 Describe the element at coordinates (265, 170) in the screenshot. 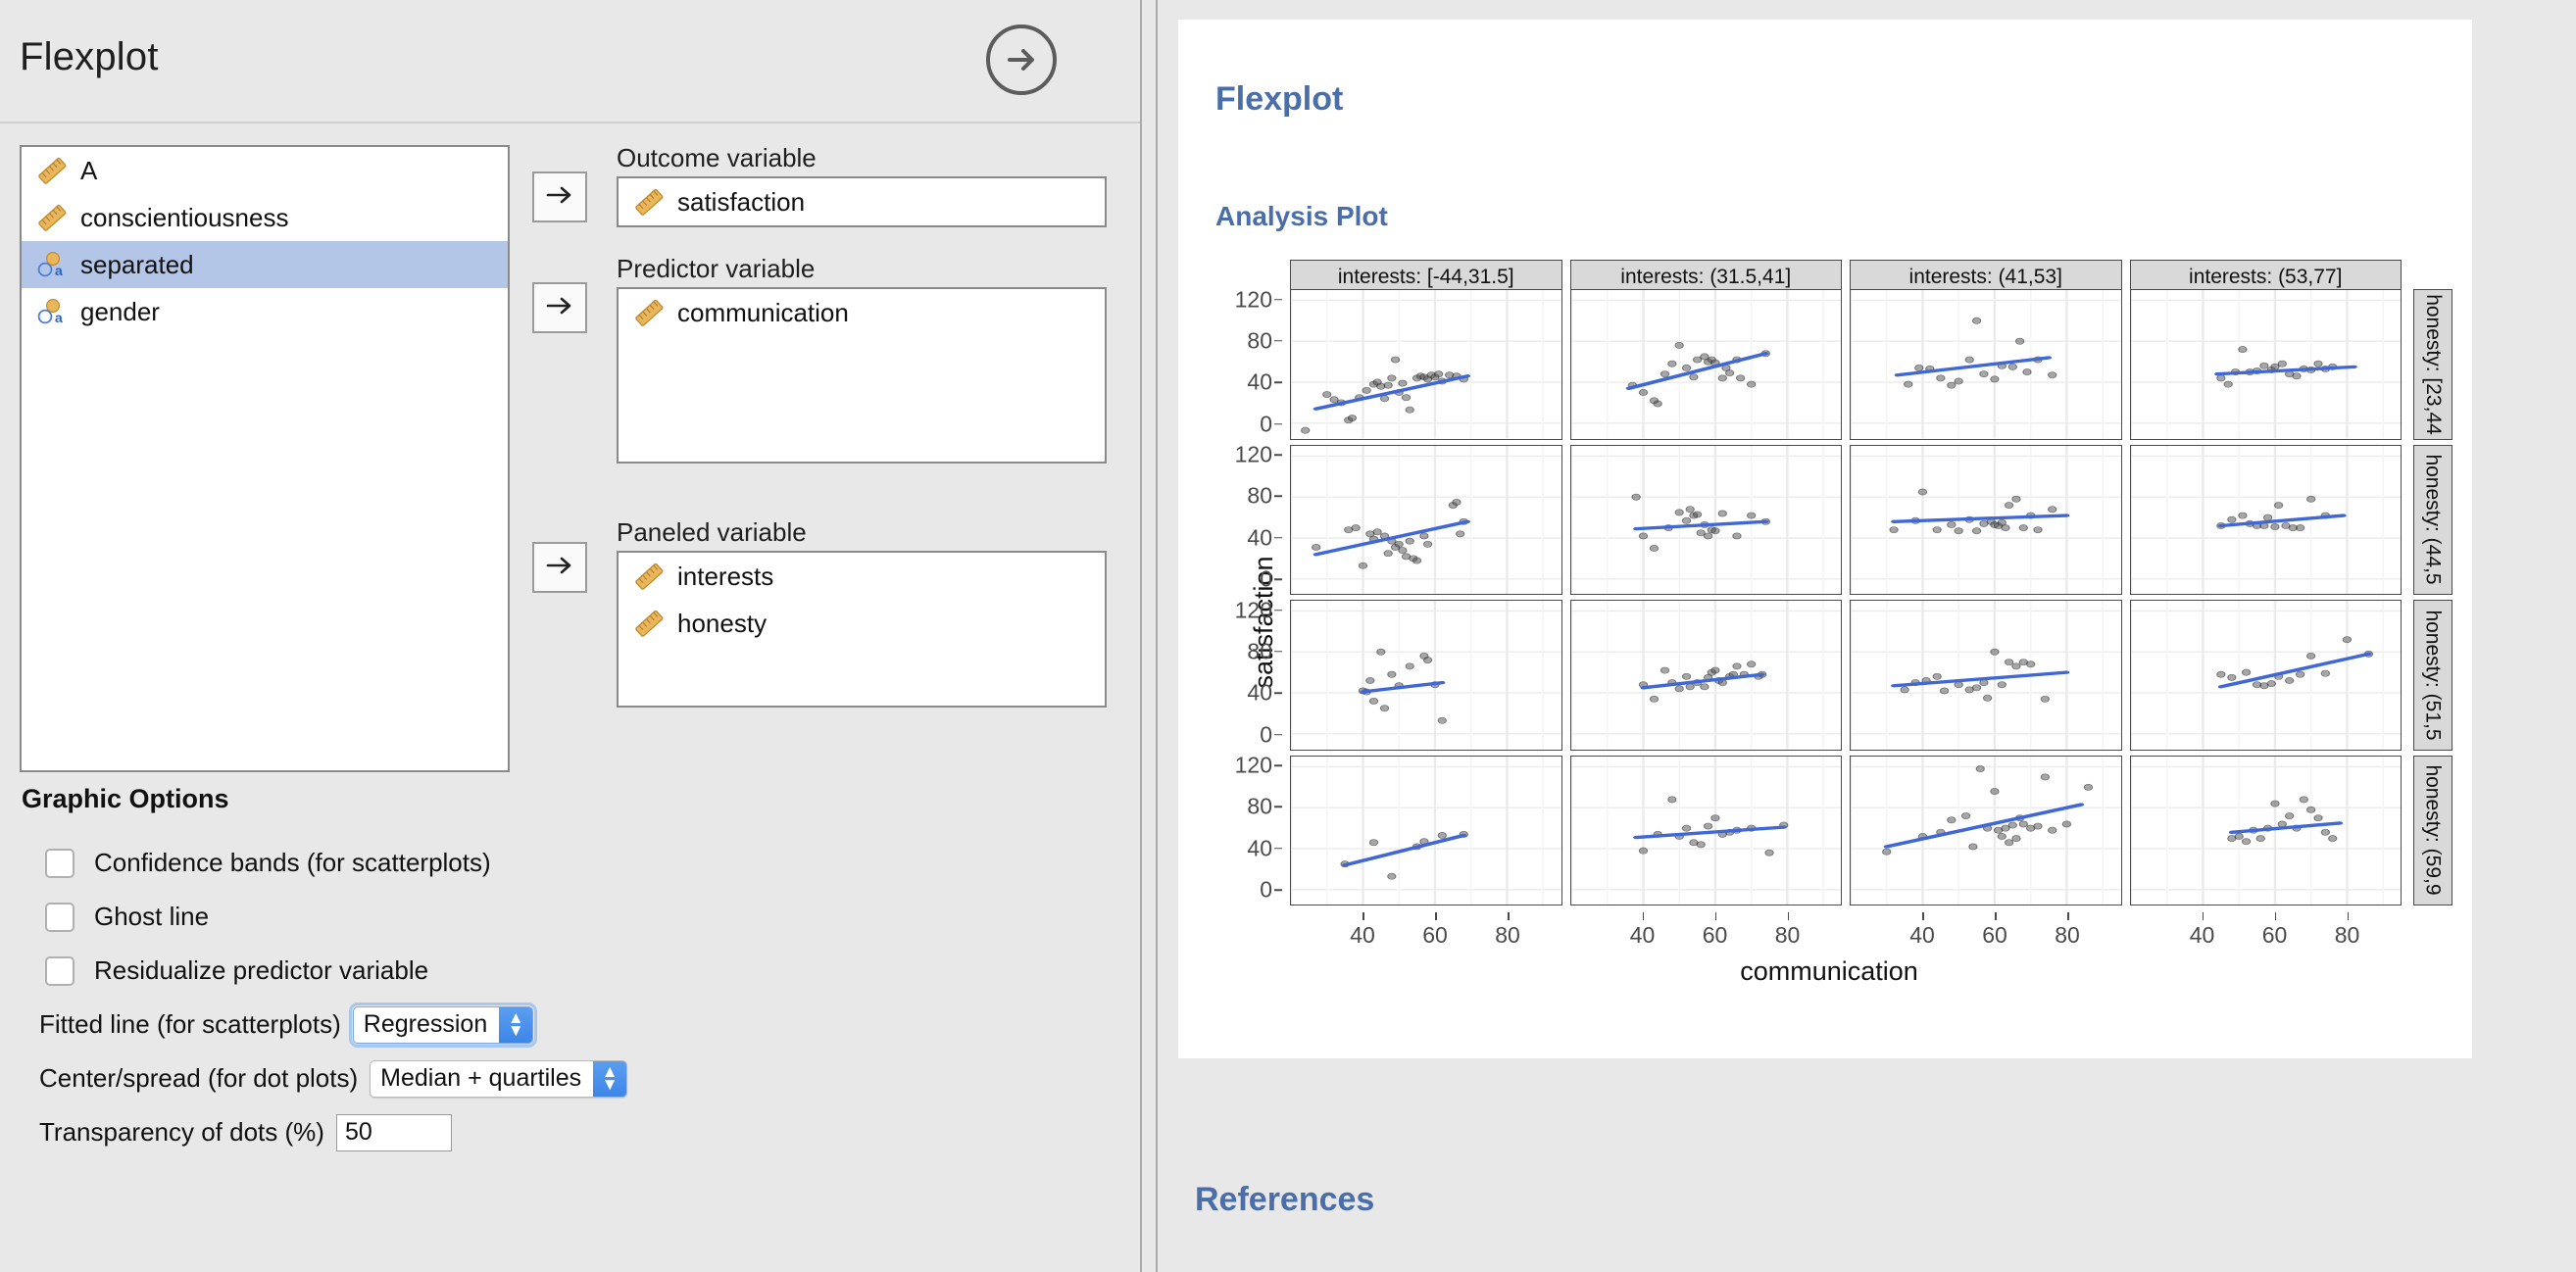

I see `variable-list-item: A` at that location.